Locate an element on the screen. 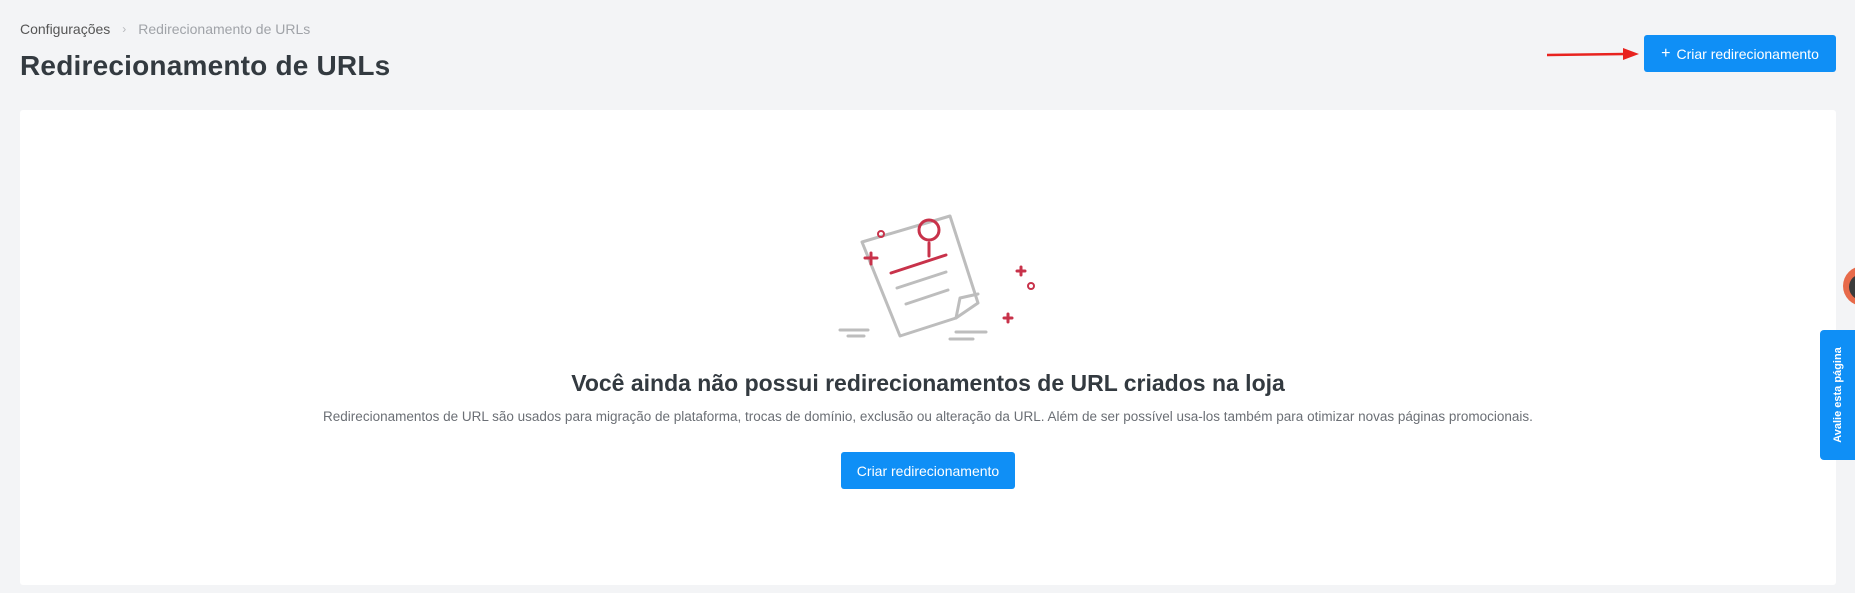 The image size is (1855, 593). feedback-tab: Avalie esta página is located at coordinates (1837, 395).